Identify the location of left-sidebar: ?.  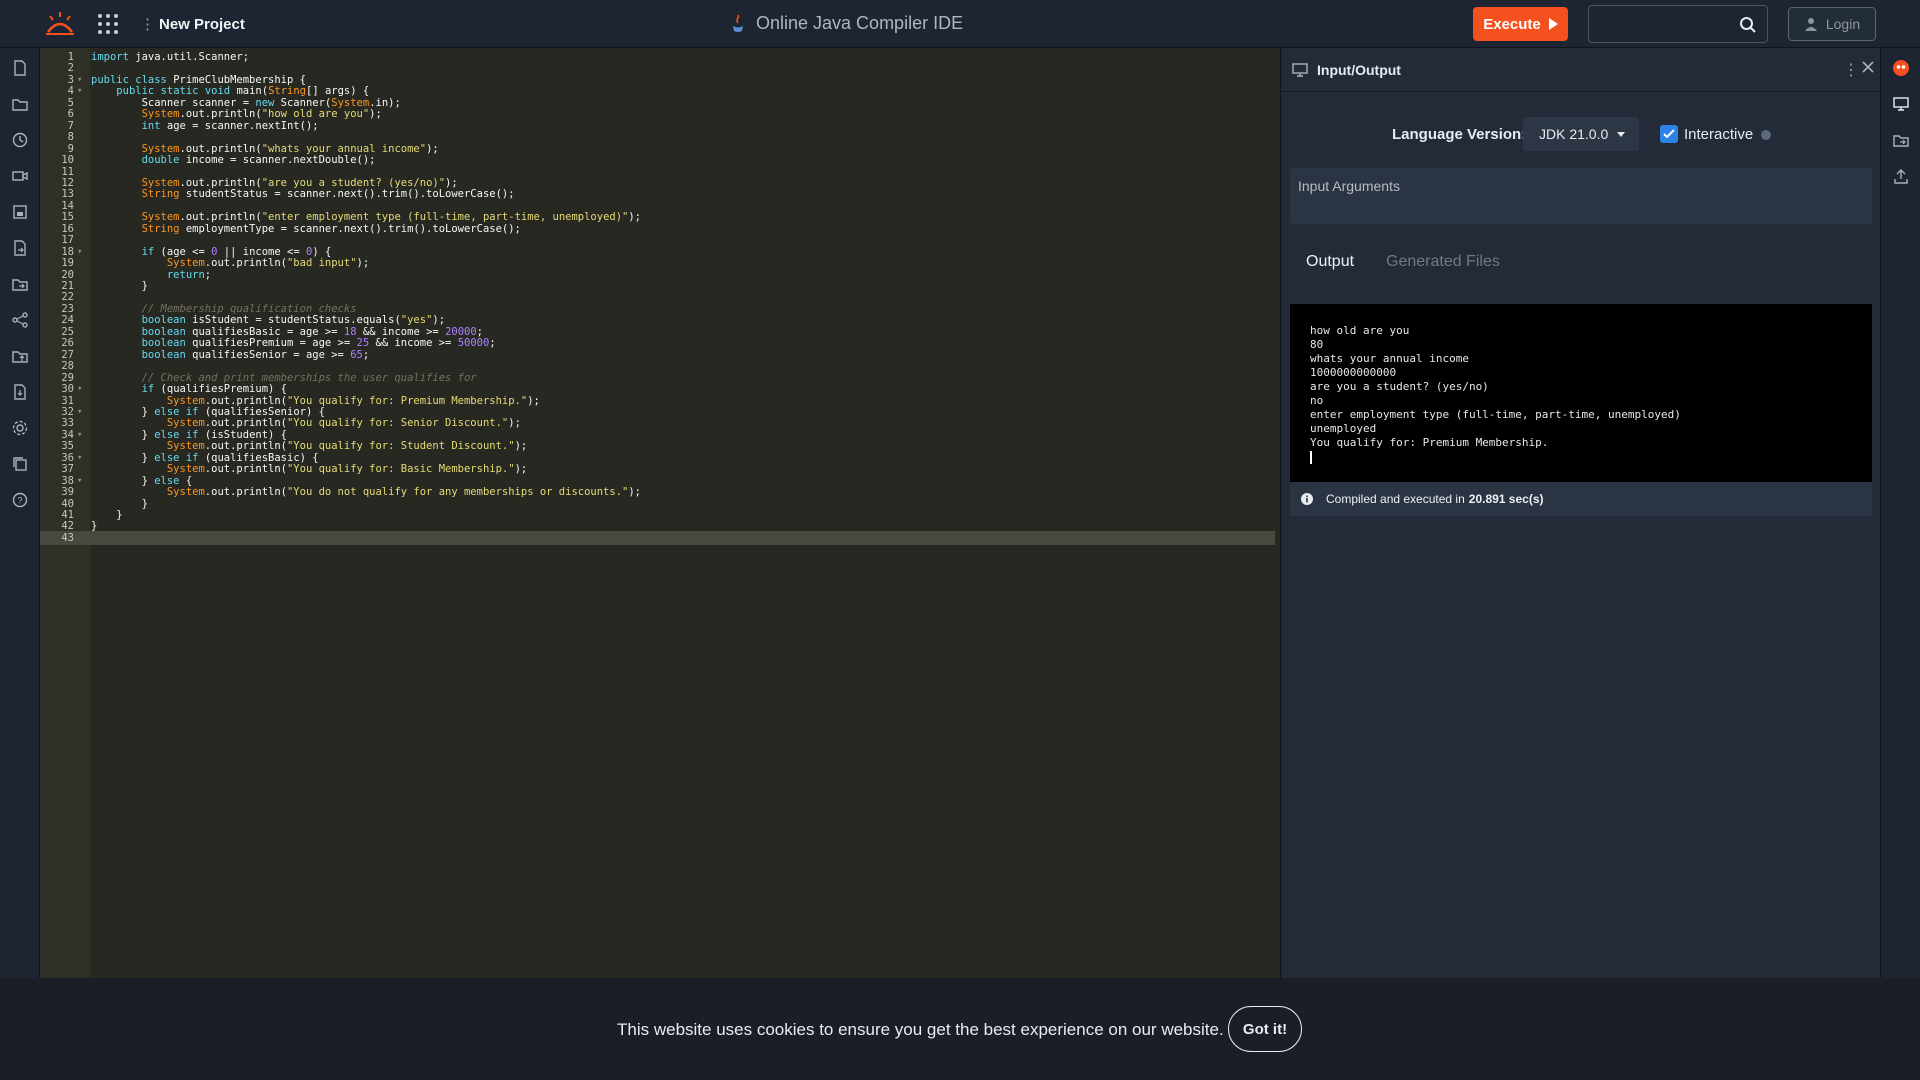
(20, 513).